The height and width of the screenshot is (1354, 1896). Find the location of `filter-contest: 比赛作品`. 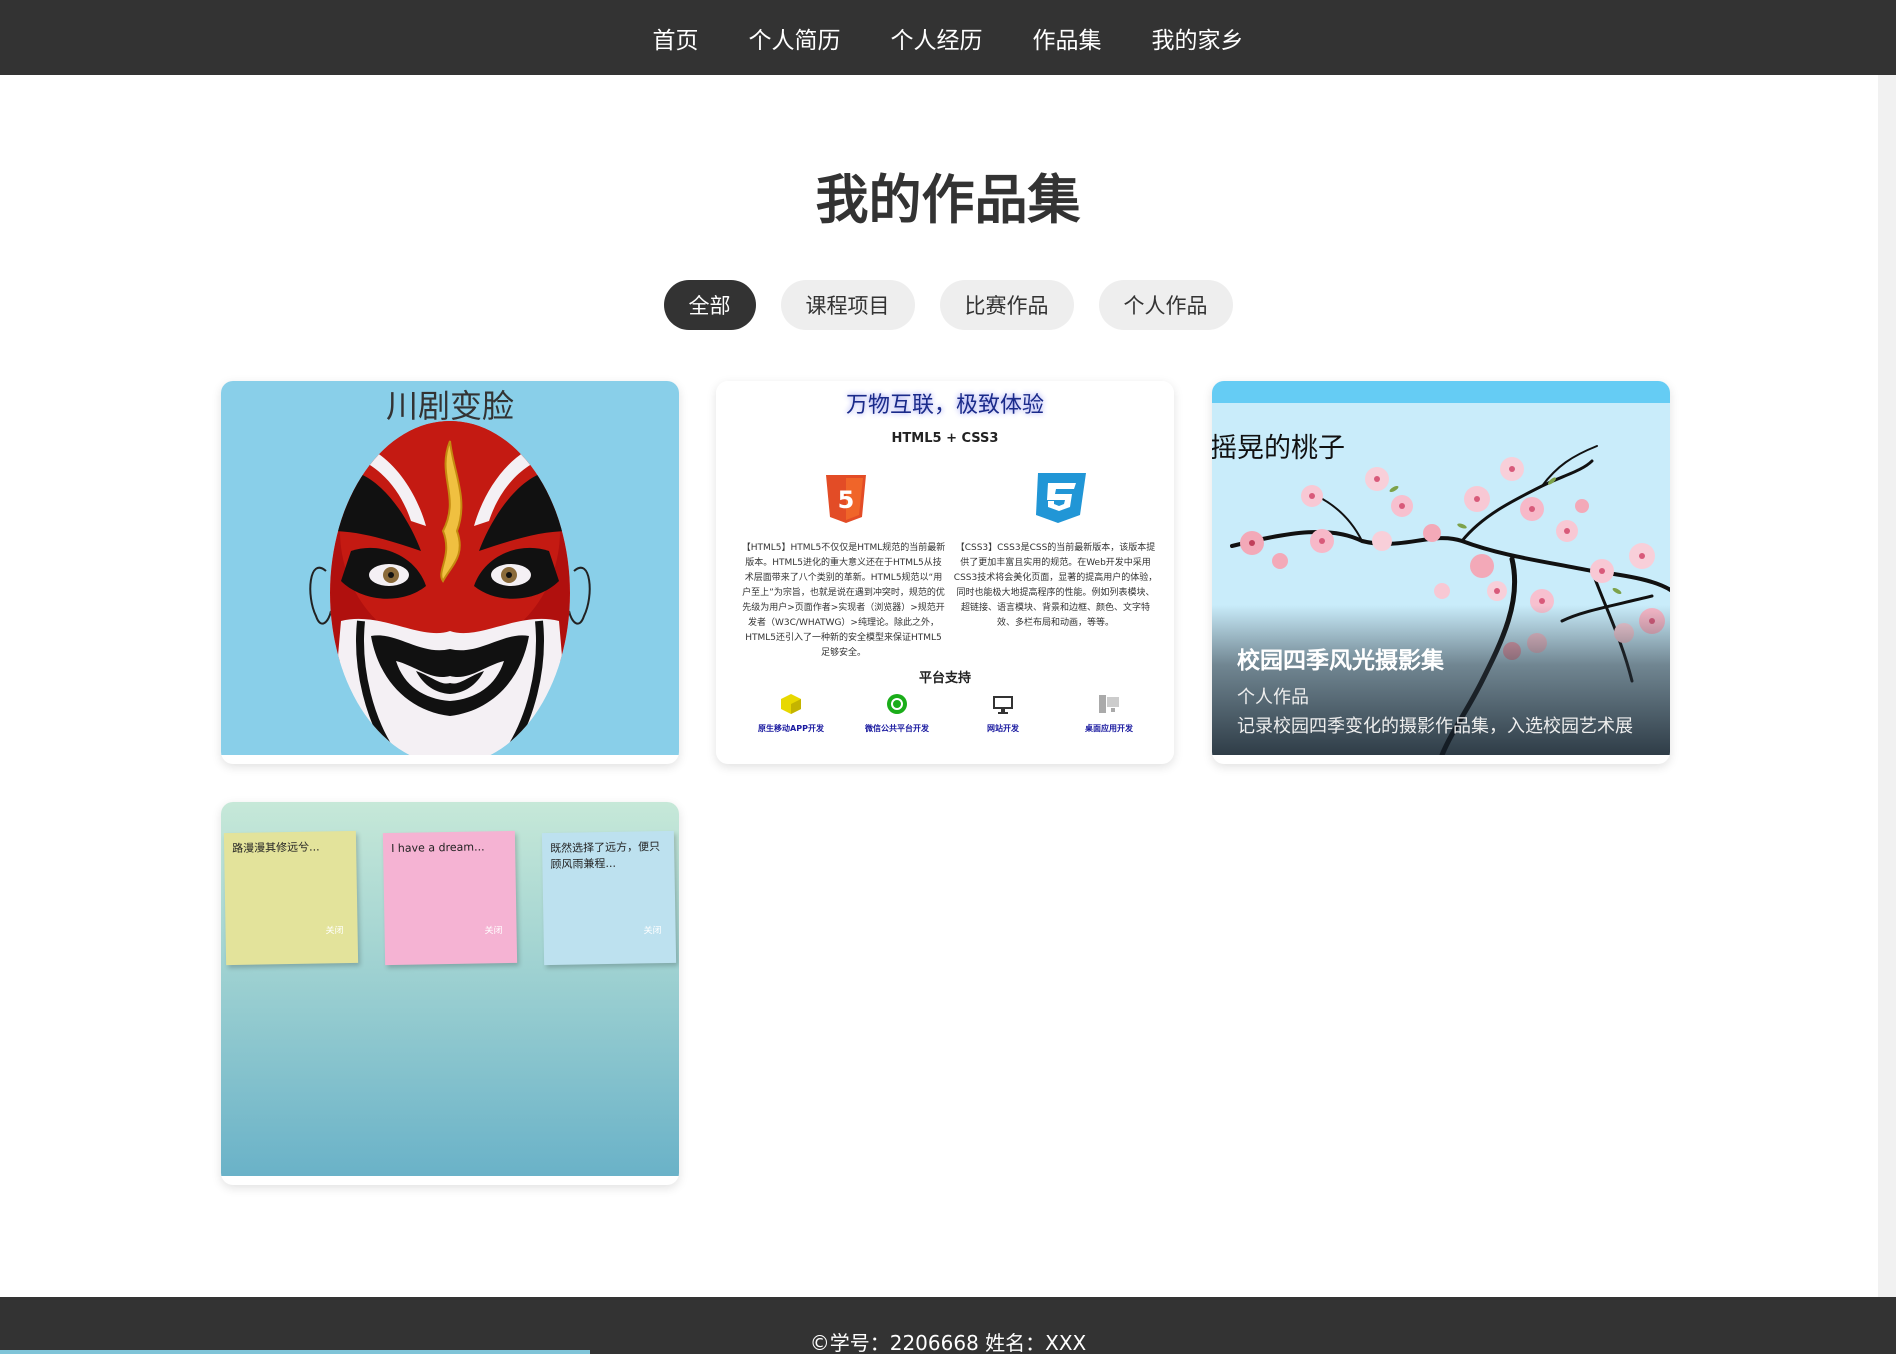

filter-contest: 比赛作品 is located at coordinates (1006, 305).